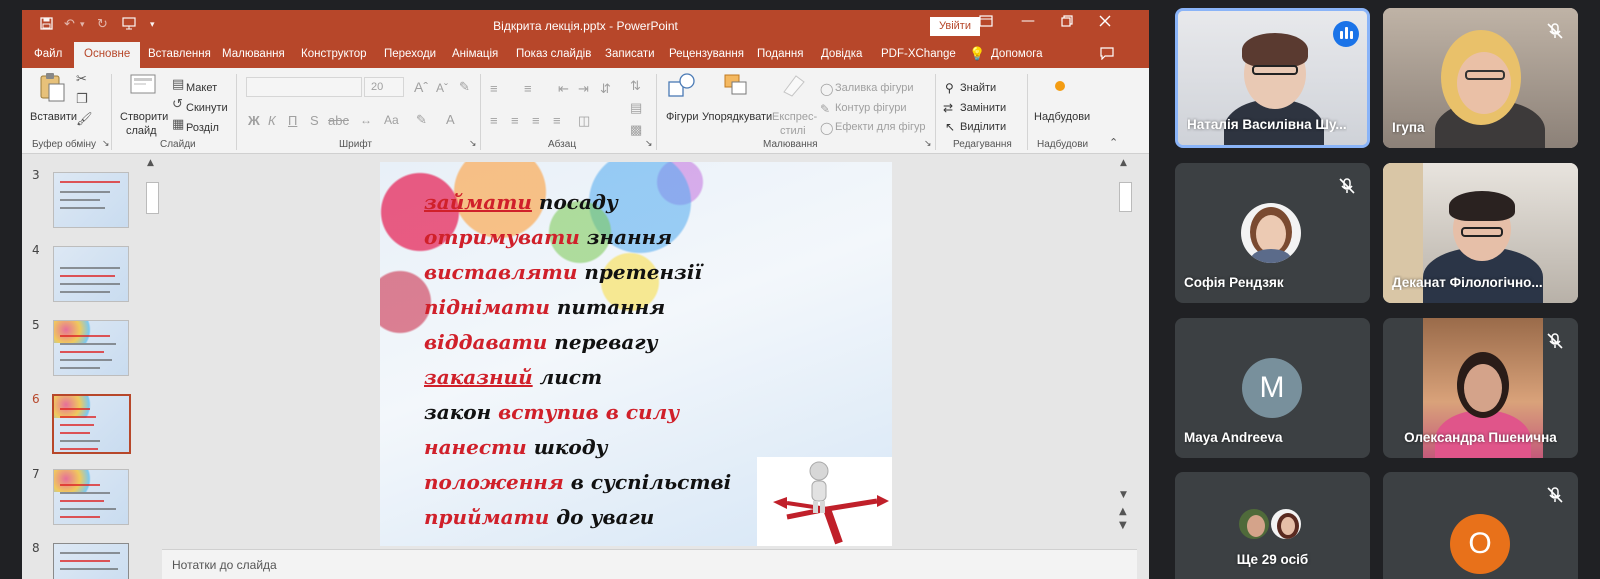  I want to click on tab-draw: Малювання, so click(253, 54).